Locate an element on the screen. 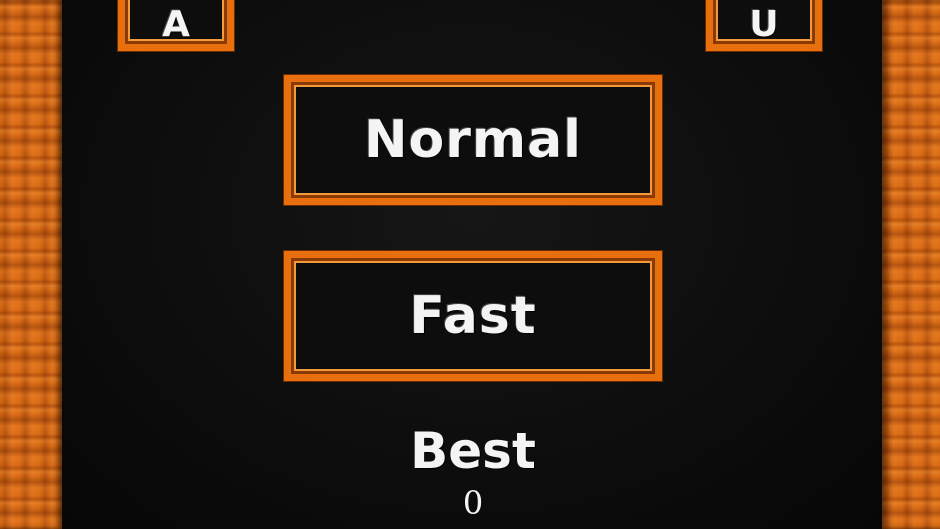  fast-mode-button: Fast is located at coordinates (473, 316).